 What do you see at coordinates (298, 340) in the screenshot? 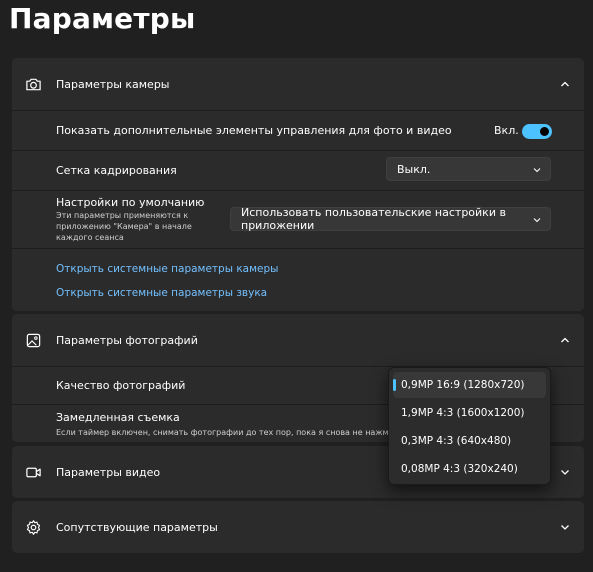
I see `photo-settings-header: Параметры фотографий` at bounding box center [298, 340].